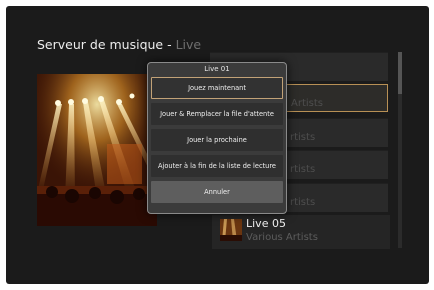 The image size is (434, 290). I want to click on page-subtitle: Live, so click(188, 44).